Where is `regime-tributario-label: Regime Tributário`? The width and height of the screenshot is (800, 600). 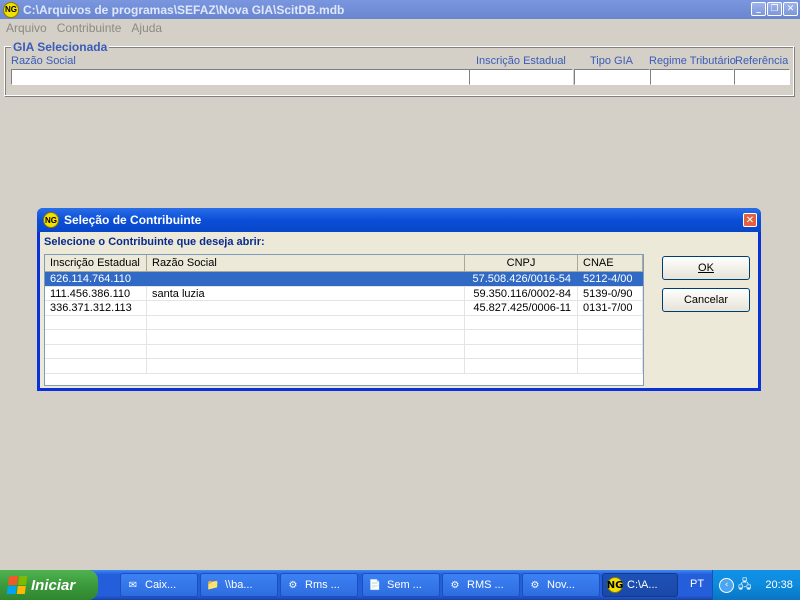 regime-tributario-label: Regime Tributário is located at coordinates (692, 61).